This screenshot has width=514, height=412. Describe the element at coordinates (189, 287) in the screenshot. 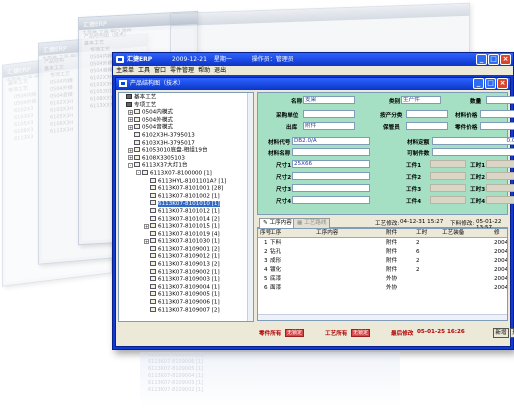

I see `tree-node-label: 6113K07-8109004 [1]` at that location.